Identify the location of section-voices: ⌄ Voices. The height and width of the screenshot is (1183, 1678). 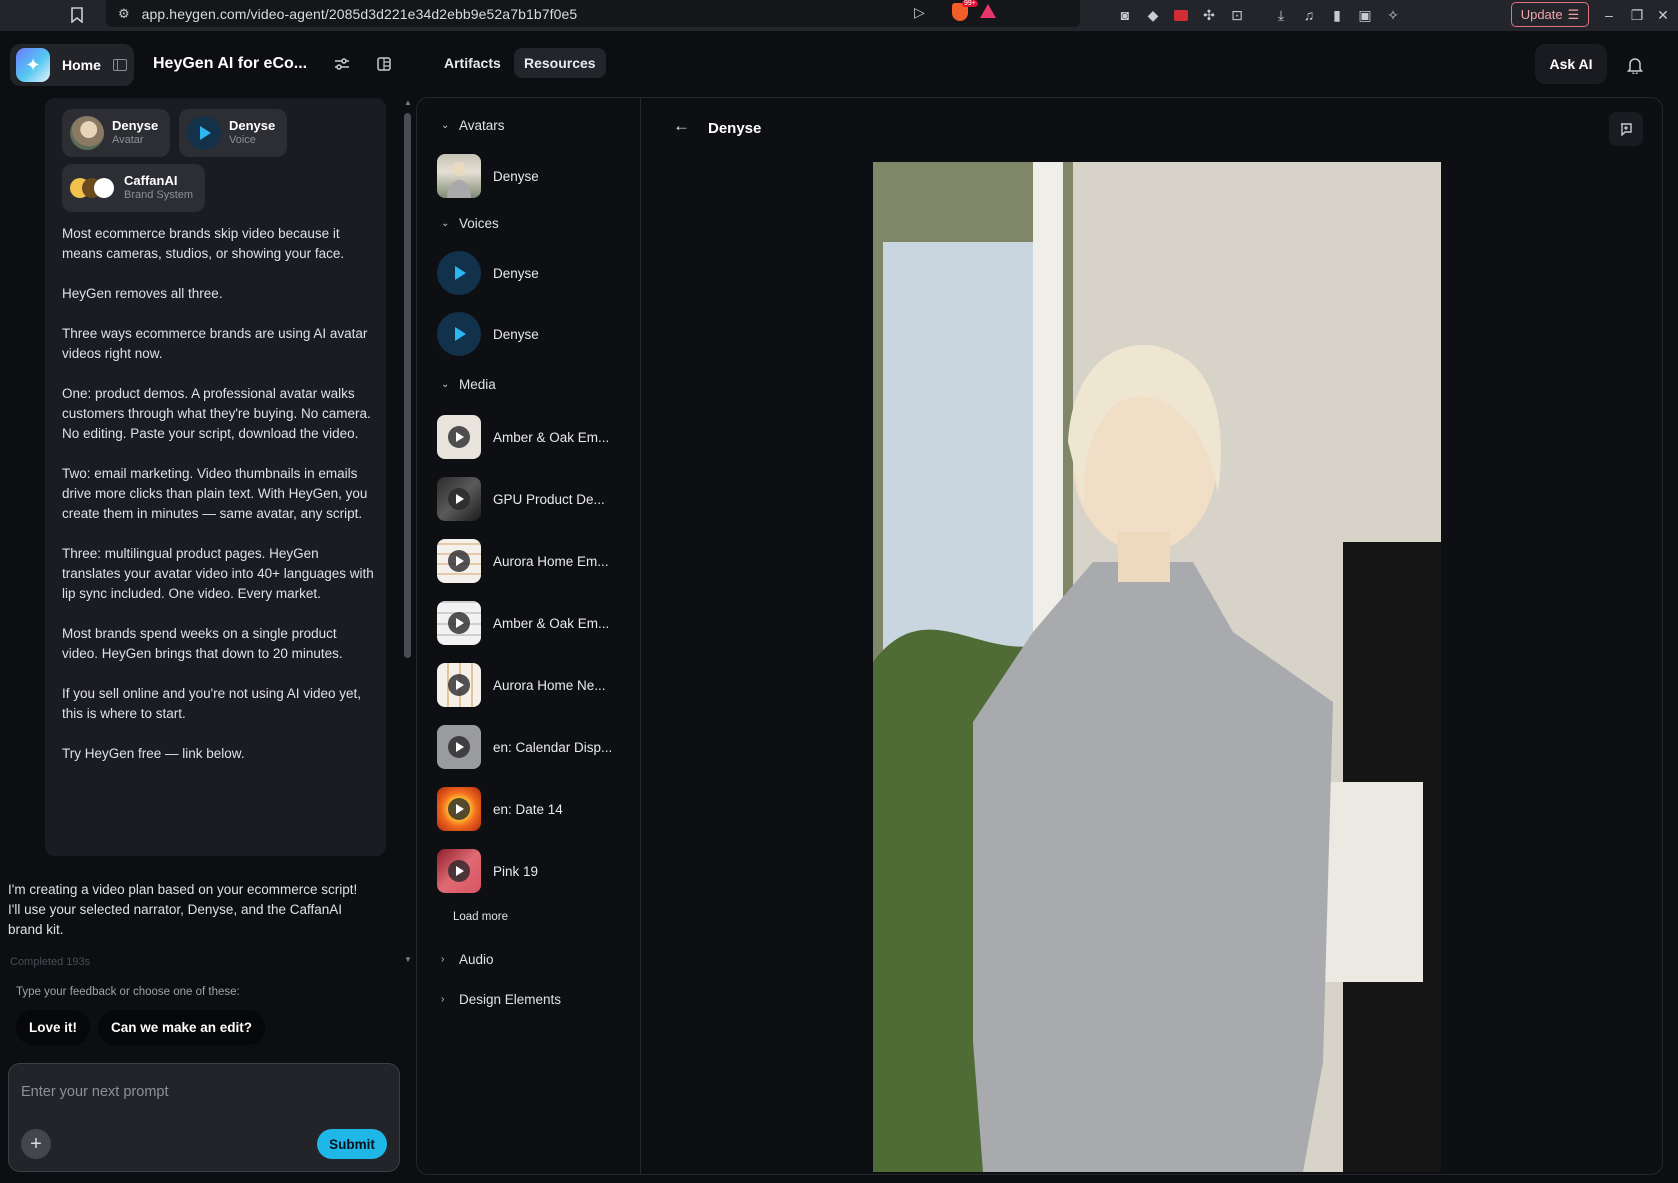
(470, 223).